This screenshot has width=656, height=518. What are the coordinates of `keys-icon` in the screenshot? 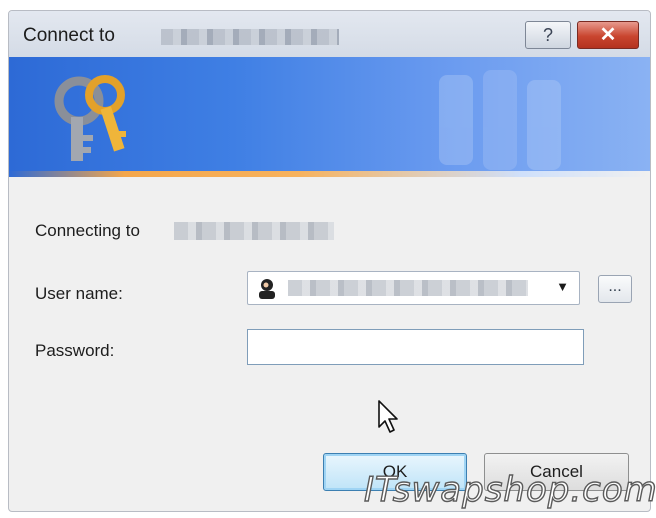 It's located at (90, 118).